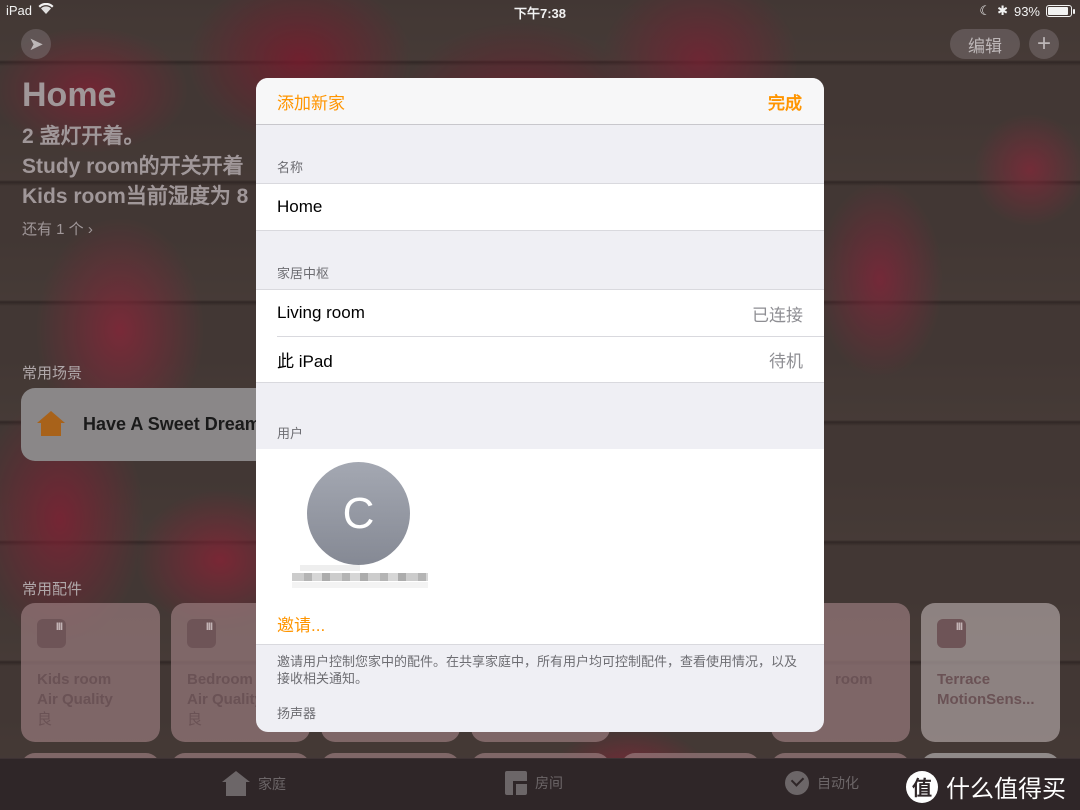  Describe the element at coordinates (299, 207) in the screenshot. I see `home-name-value: Home` at that location.